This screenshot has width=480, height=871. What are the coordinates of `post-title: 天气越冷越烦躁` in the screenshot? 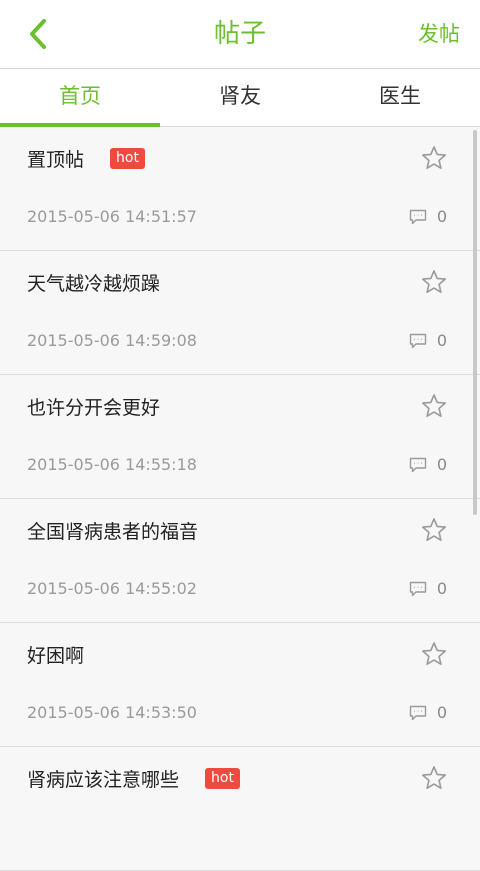 It's located at (94, 284).